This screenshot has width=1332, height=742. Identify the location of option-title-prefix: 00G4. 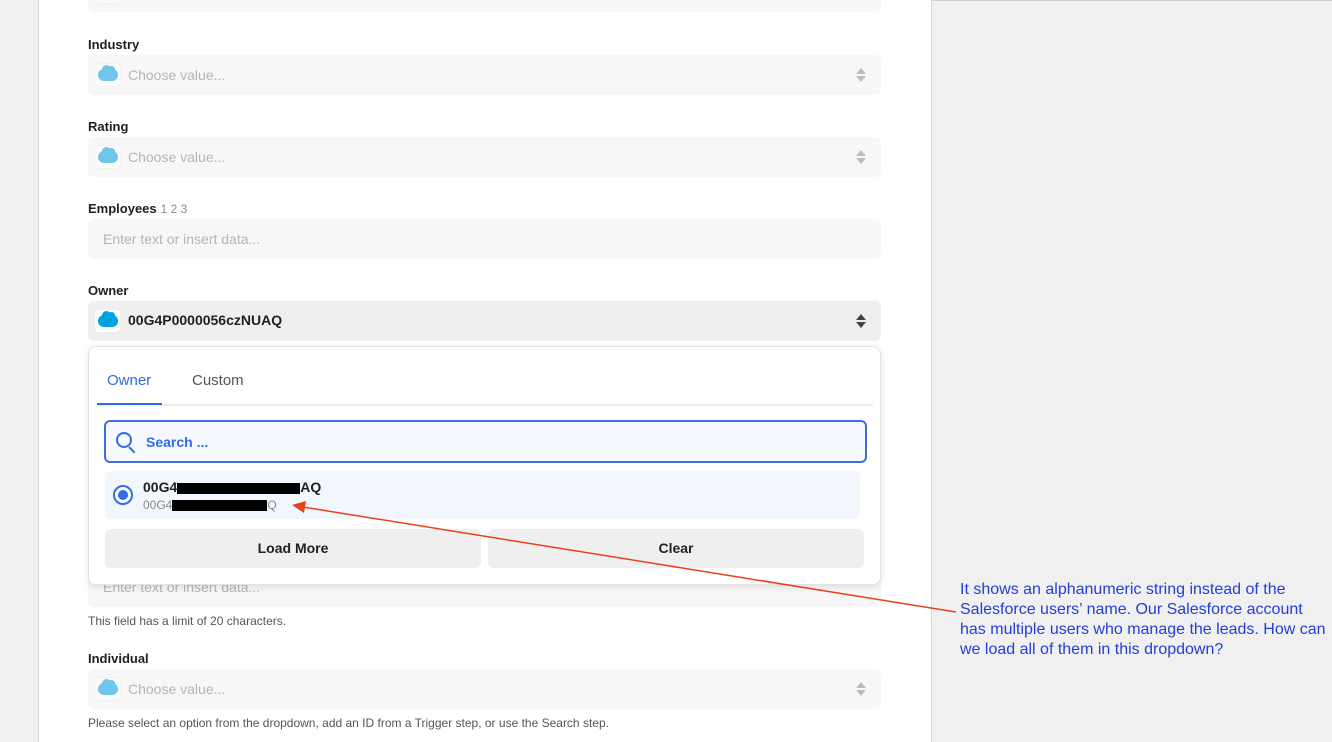
(160, 487).